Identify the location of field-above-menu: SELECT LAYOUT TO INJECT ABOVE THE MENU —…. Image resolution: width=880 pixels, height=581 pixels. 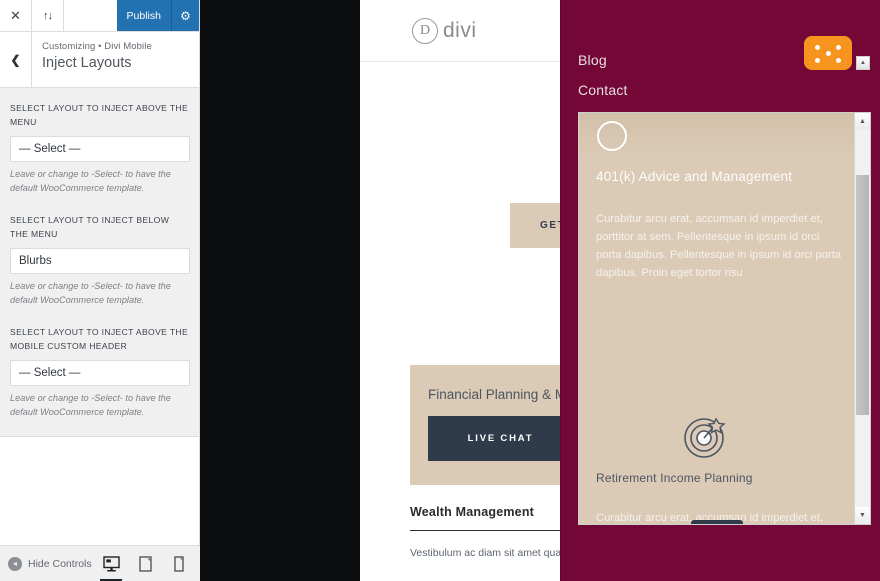
(100, 148).